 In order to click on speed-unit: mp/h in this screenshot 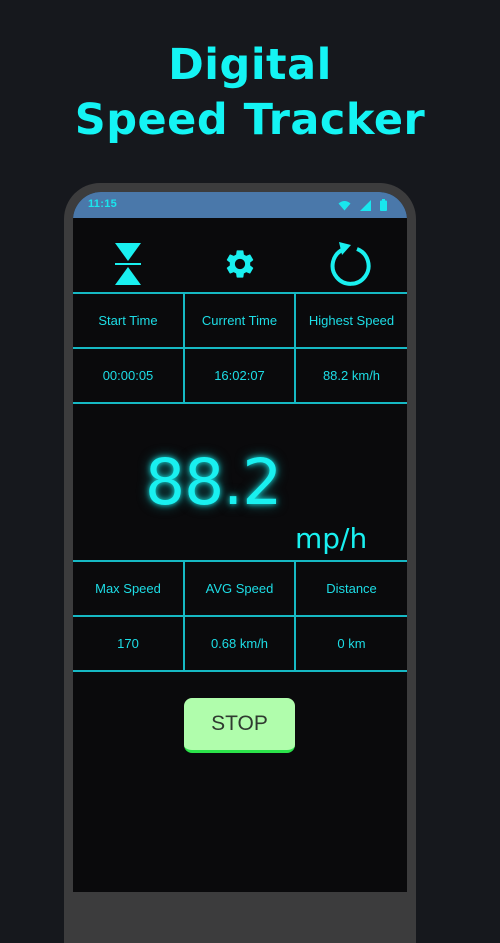, I will do `click(331, 538)`.